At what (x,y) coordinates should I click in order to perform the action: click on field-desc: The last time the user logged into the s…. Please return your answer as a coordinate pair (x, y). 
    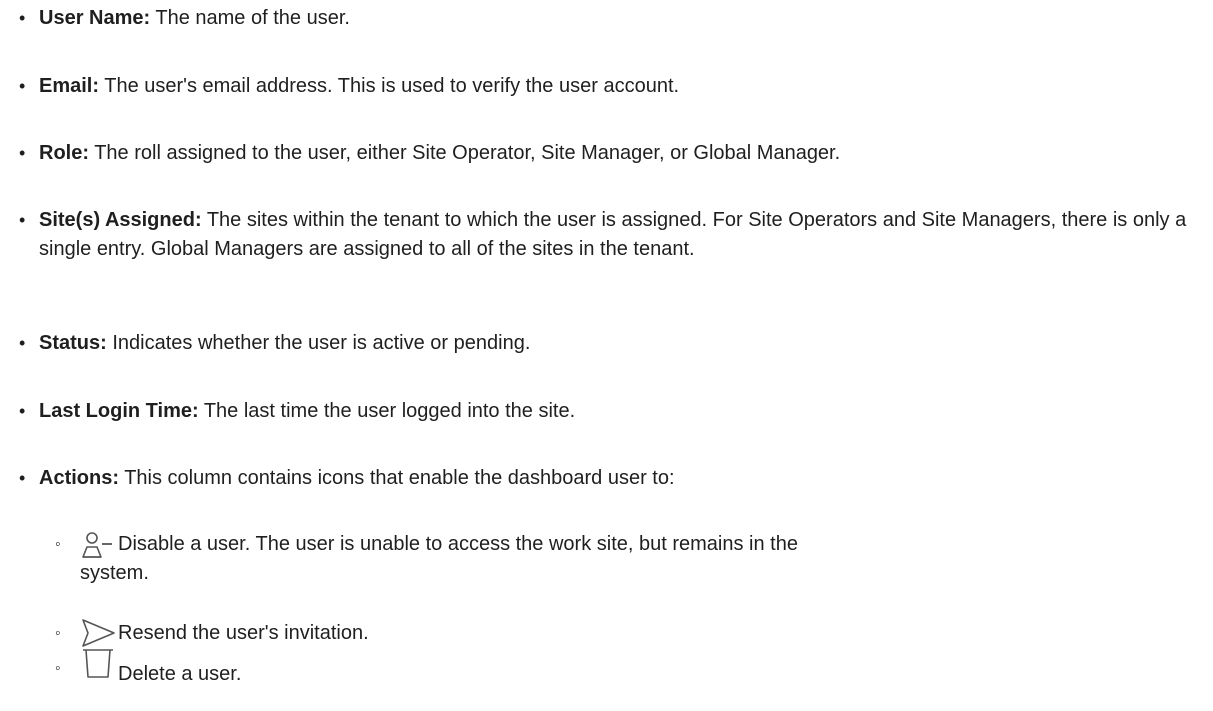
    Looking at the image, I should click on (387, 411).